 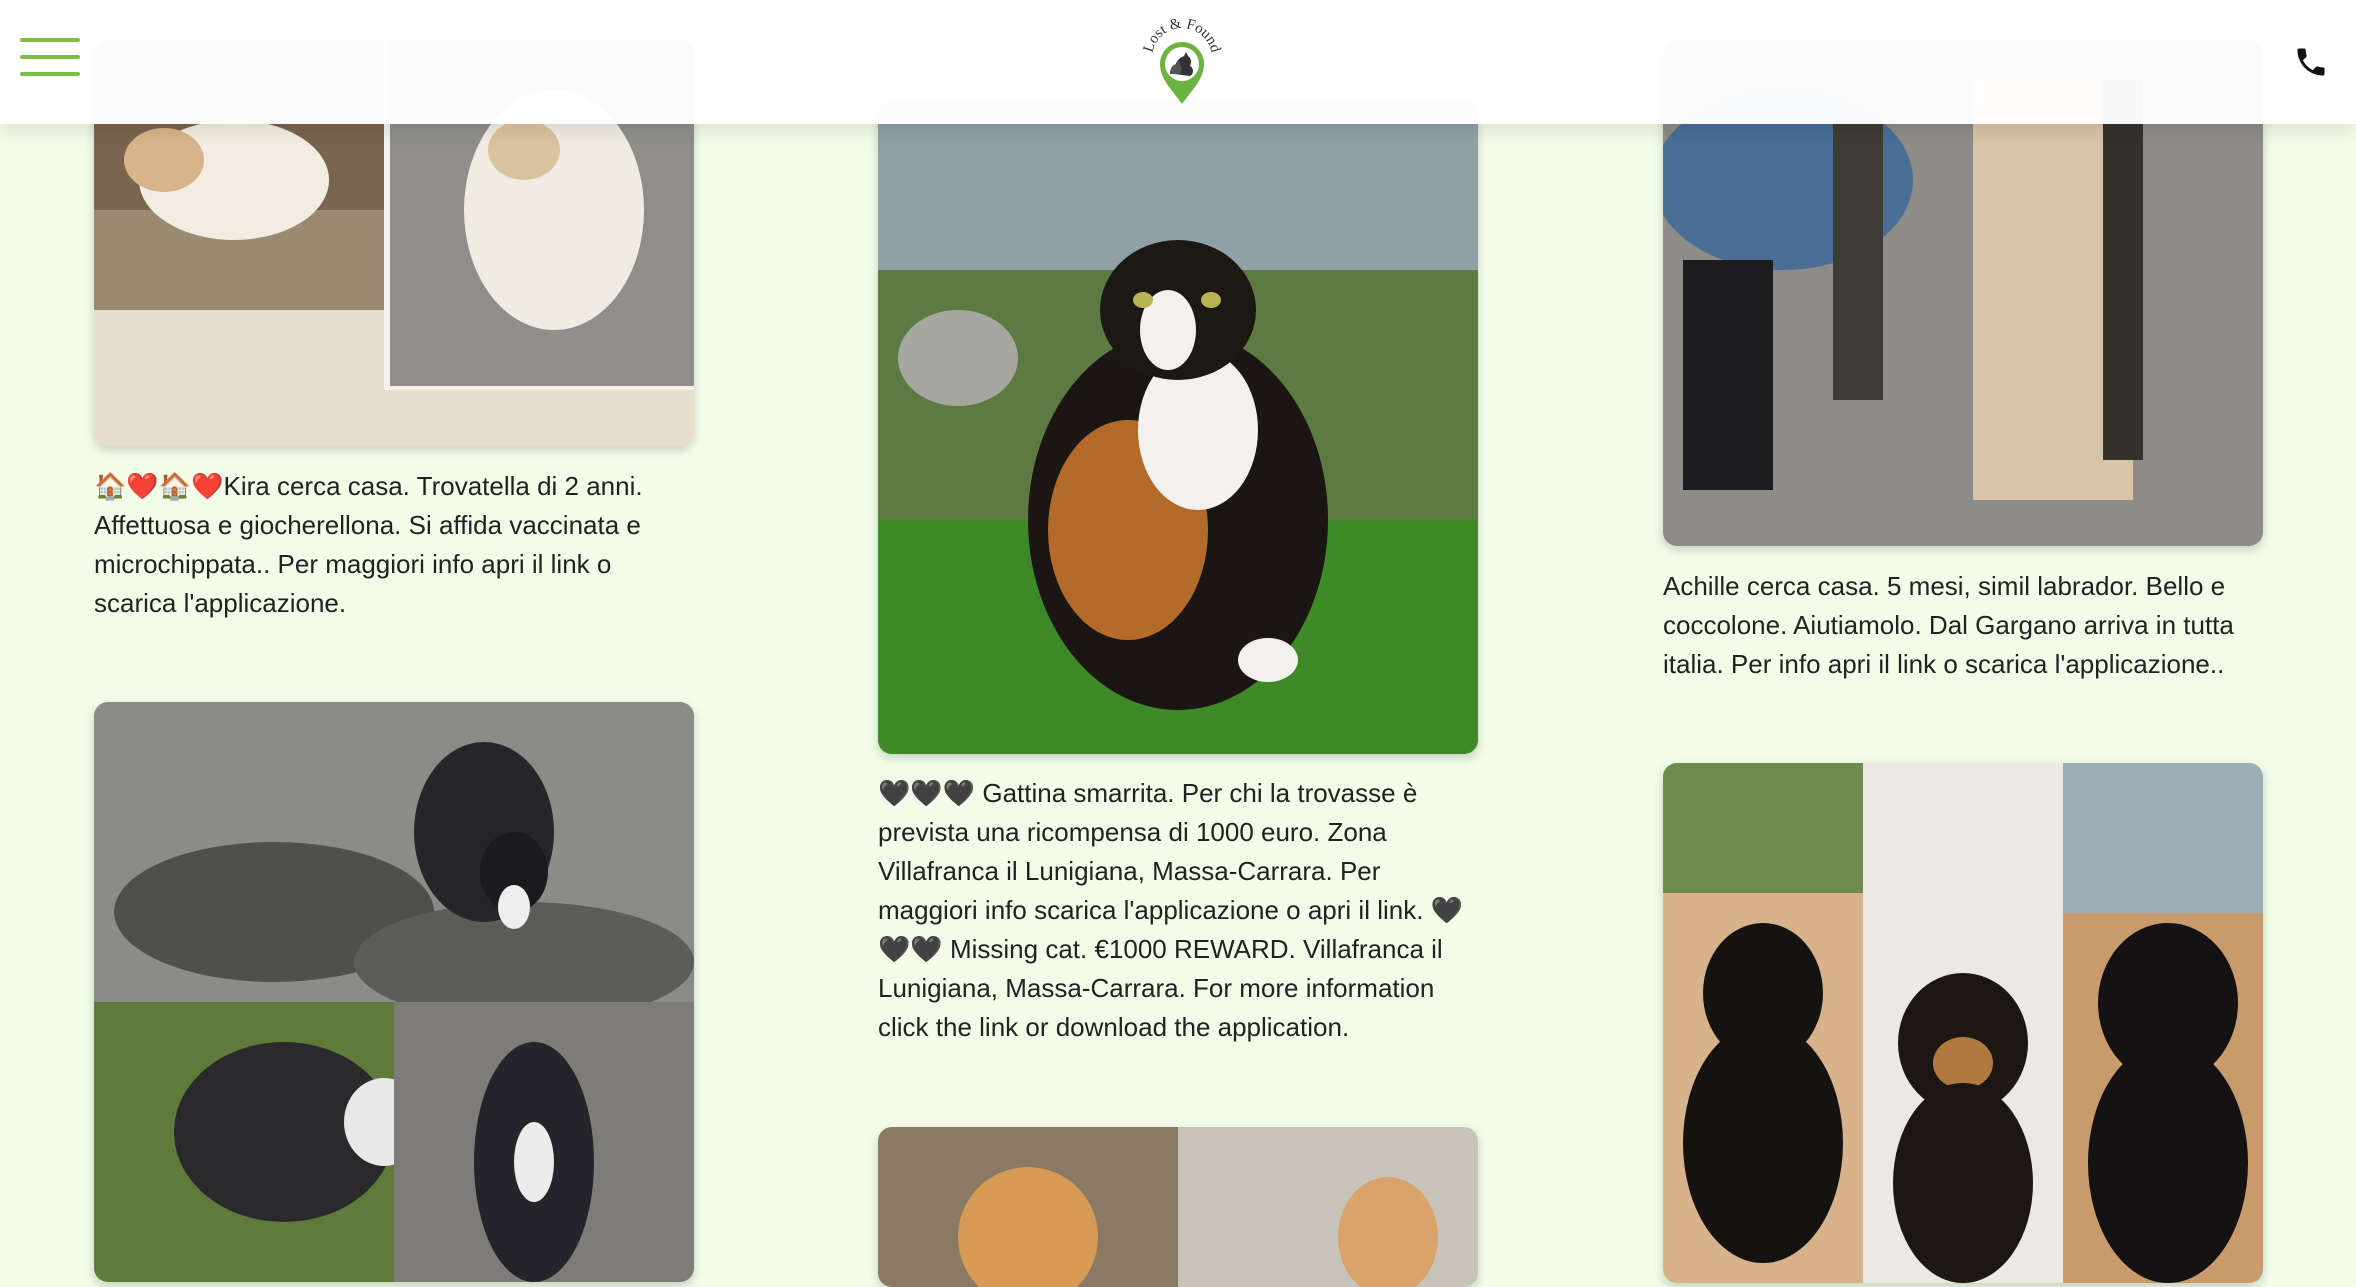 What do you see at coordinates (159, 486) in the screenshot?
I see `house-heart-emoji-icons: 🏠❤️🏠❤️` at bounding box center [159, 486].